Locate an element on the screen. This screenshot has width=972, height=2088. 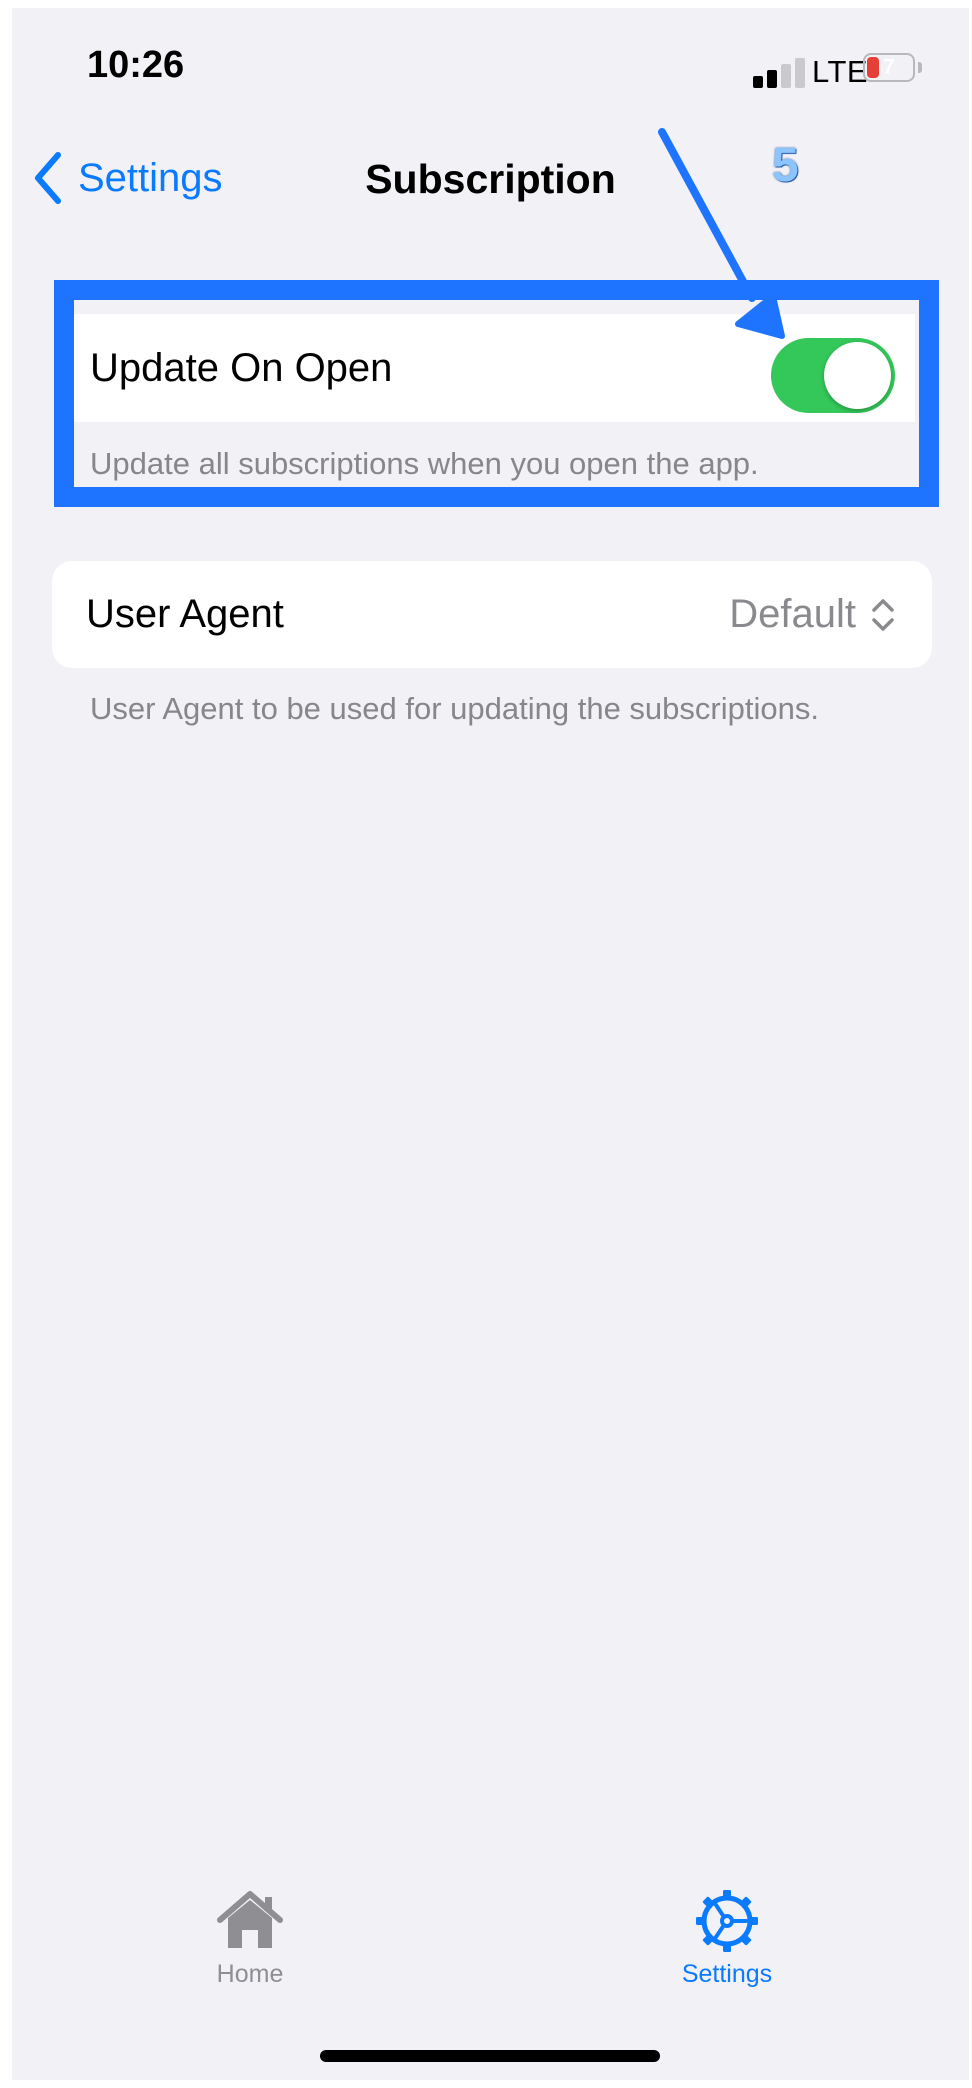
user-agent-value: Default is located at coordinates (792, 614).